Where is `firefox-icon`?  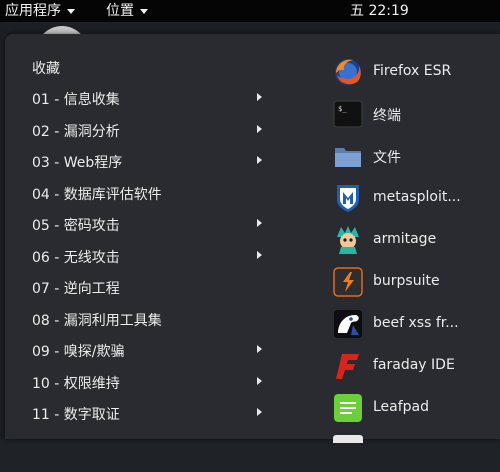 firefox-icon is located at coordinates (348, 72).